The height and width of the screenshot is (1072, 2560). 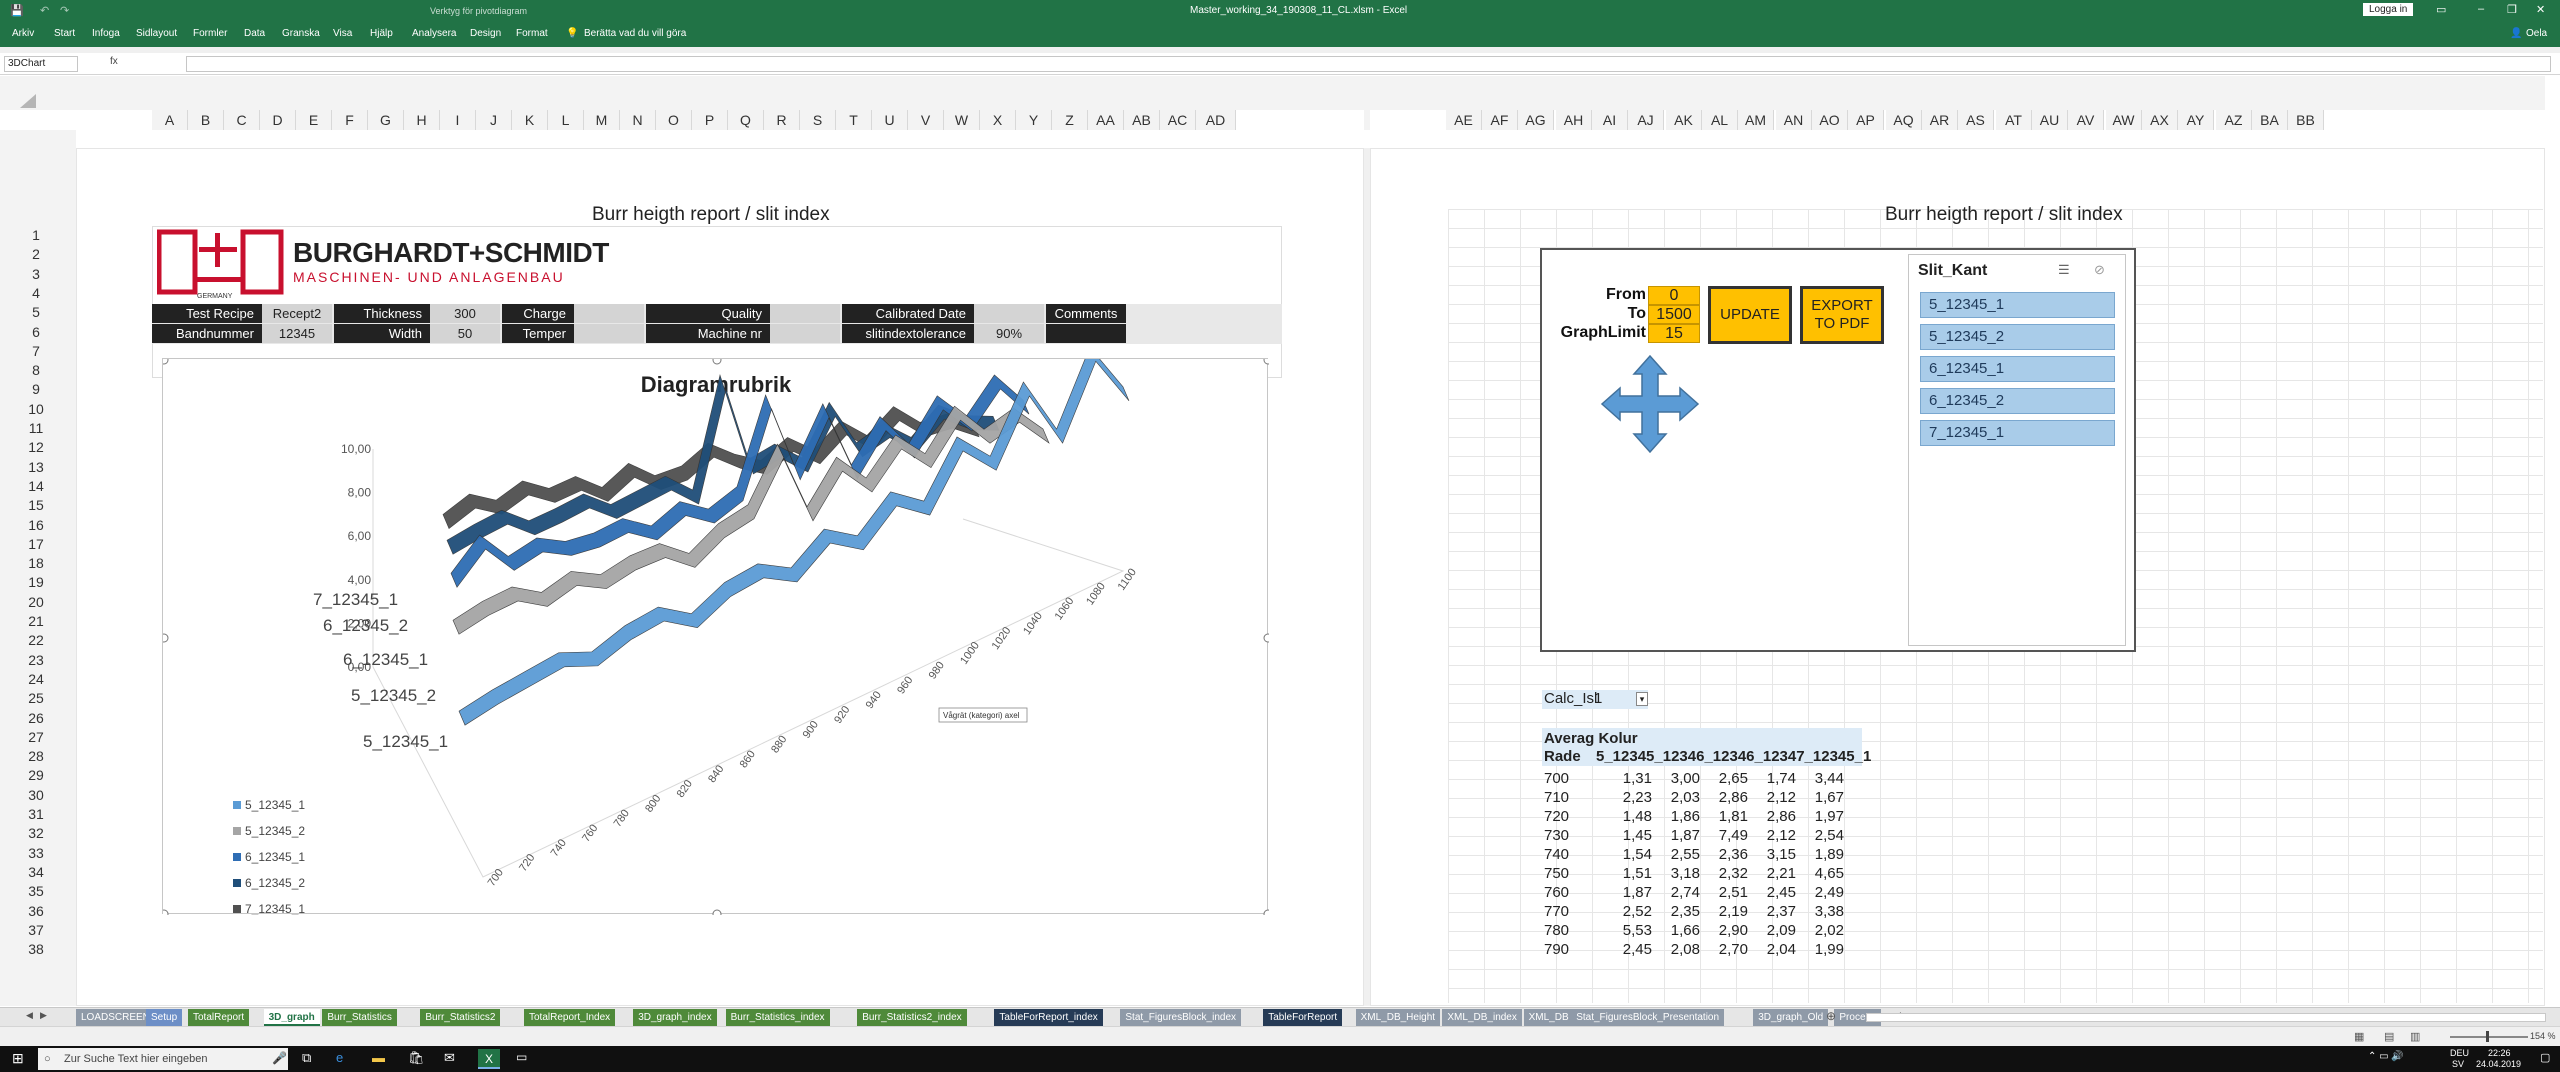 I want to click on sheet-tab: TotalReport_Index, so click(x=570, y=1017).